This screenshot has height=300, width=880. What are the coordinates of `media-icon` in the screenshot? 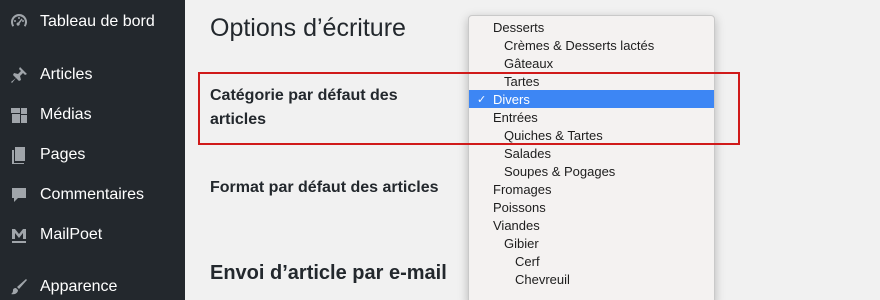 It's located at (19, 115).